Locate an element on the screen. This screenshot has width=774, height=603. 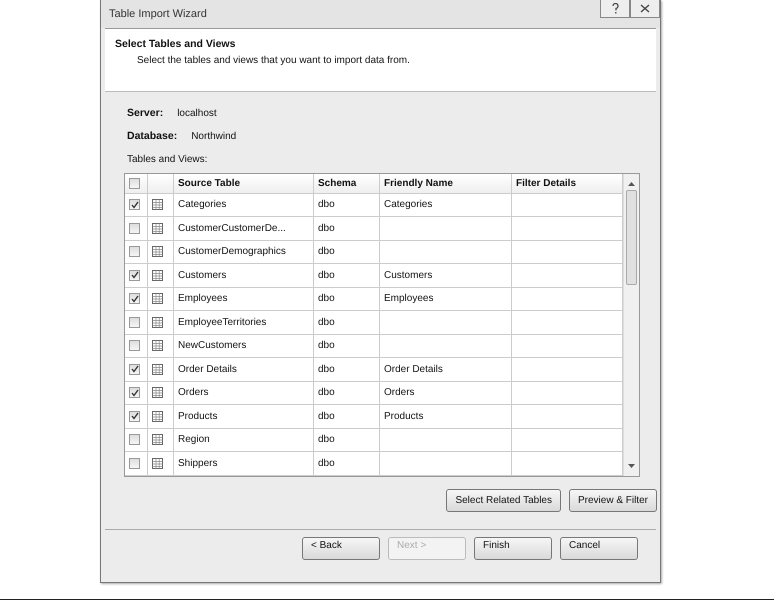
section-label: Tables and Views: is located at coordinates (167, 159).